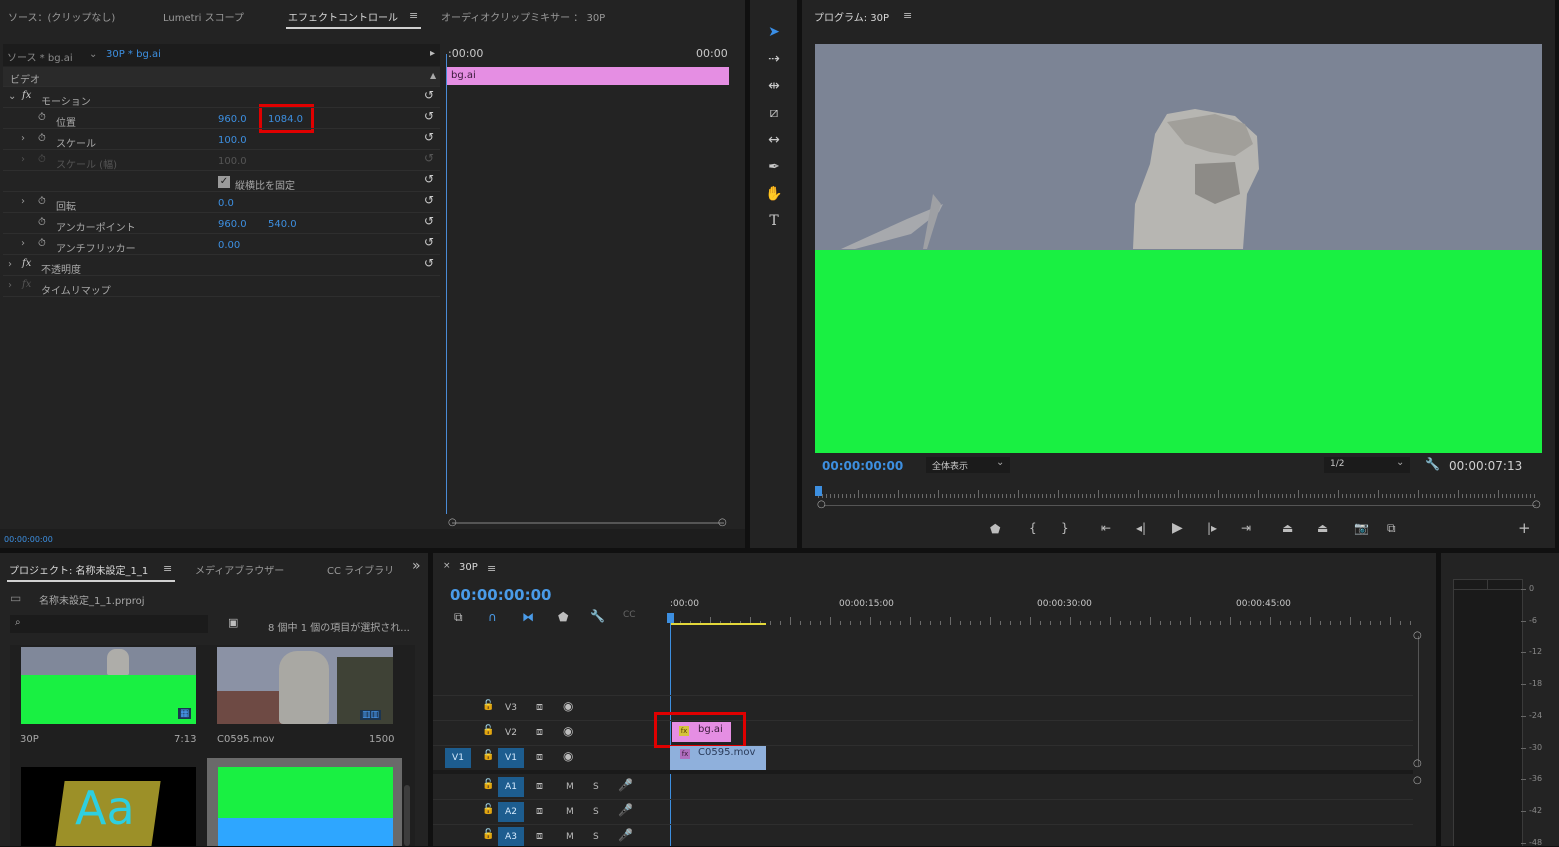  I want to click on program-zoom-bar, so click(1180, 505).